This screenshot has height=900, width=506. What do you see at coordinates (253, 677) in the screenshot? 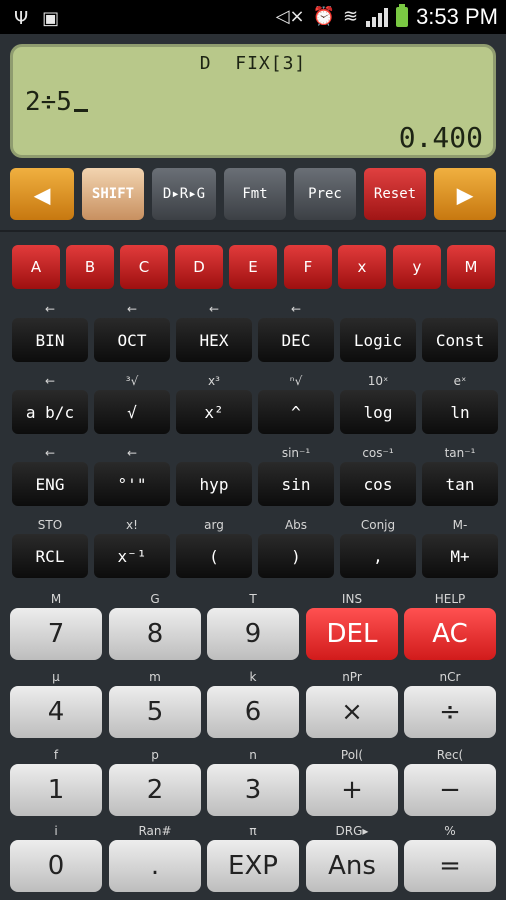
I see `pad-label: k` at bounding box center [253, 677].